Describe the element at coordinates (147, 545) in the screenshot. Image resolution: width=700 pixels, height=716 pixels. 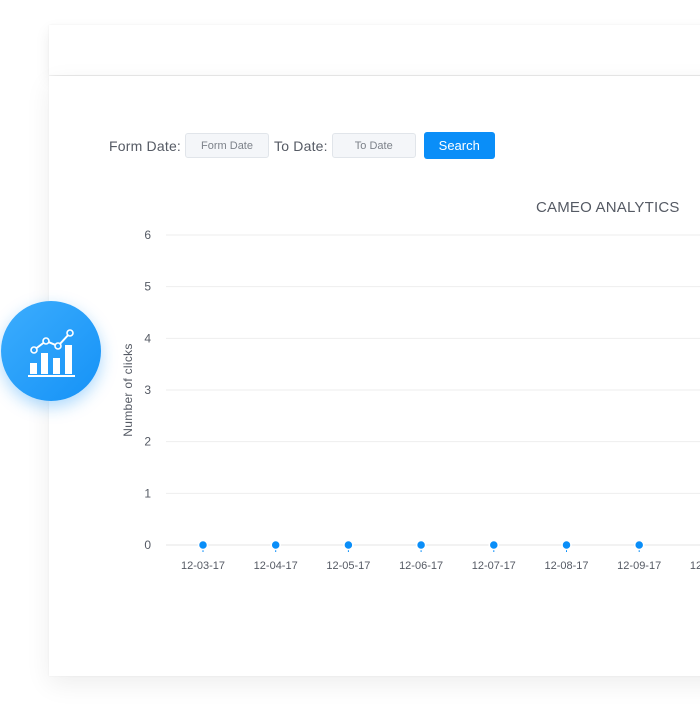
I see `y-tick-label: 0` at that location.